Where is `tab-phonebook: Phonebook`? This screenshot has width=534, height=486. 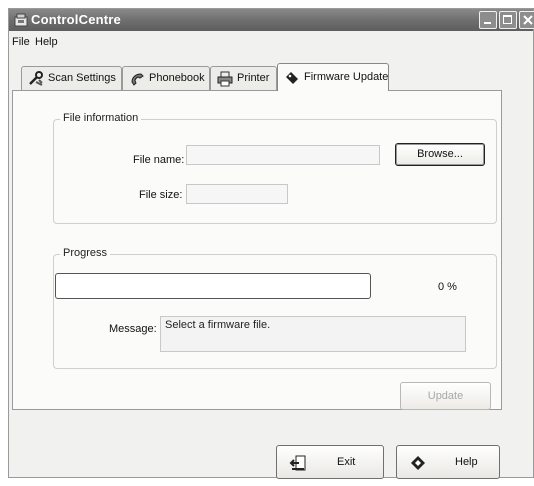
tab-phonebook: Phonebook is located at coordinates (166, 78).